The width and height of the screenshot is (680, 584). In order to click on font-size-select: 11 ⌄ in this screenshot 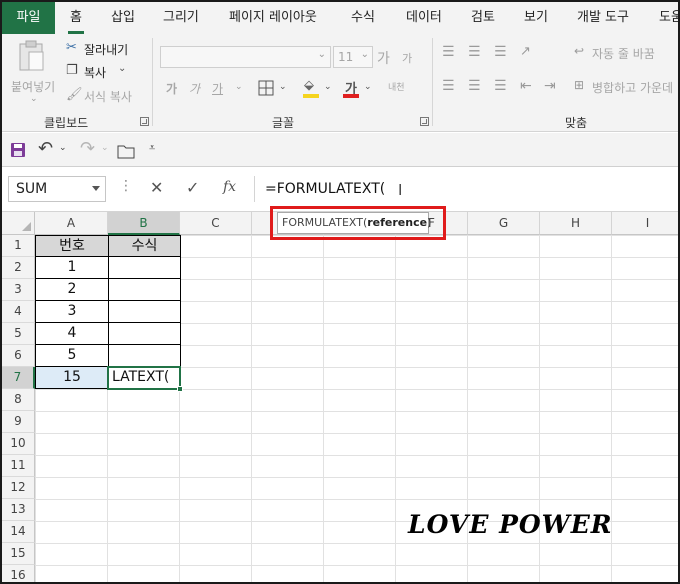, I will do `click(353, 57)`.